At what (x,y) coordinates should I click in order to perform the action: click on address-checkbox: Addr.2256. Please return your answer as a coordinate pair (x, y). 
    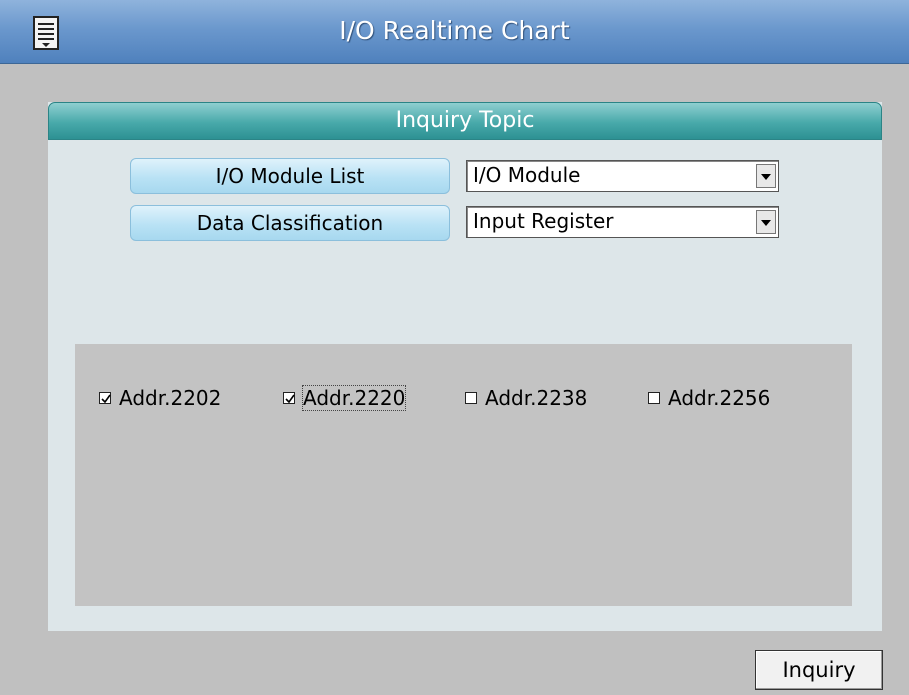
    Looking at the image, I should click on (709, 398).